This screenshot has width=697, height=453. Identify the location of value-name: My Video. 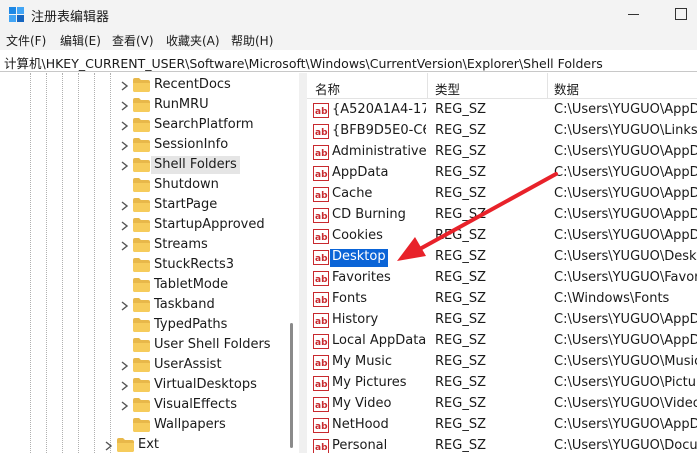
(362, 403).